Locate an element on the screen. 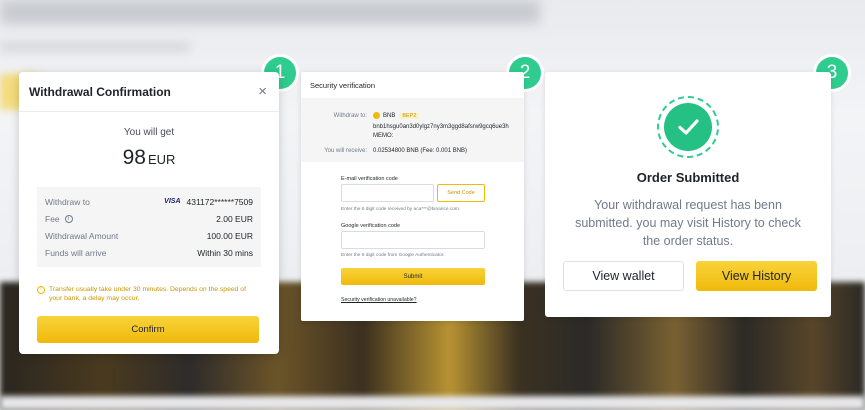  confirm-button: Confirm is located at coordinates (148, 330).